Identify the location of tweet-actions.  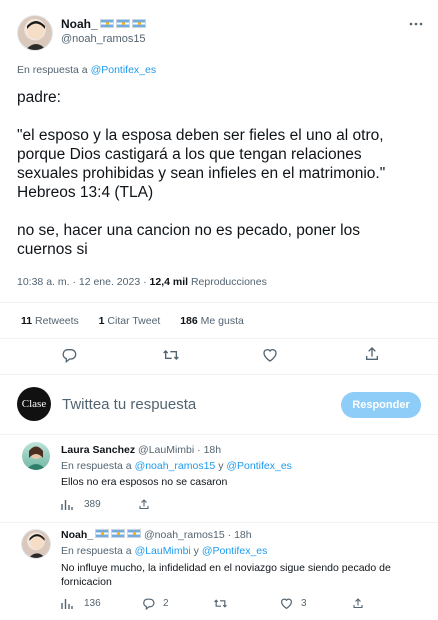
(219, 356).